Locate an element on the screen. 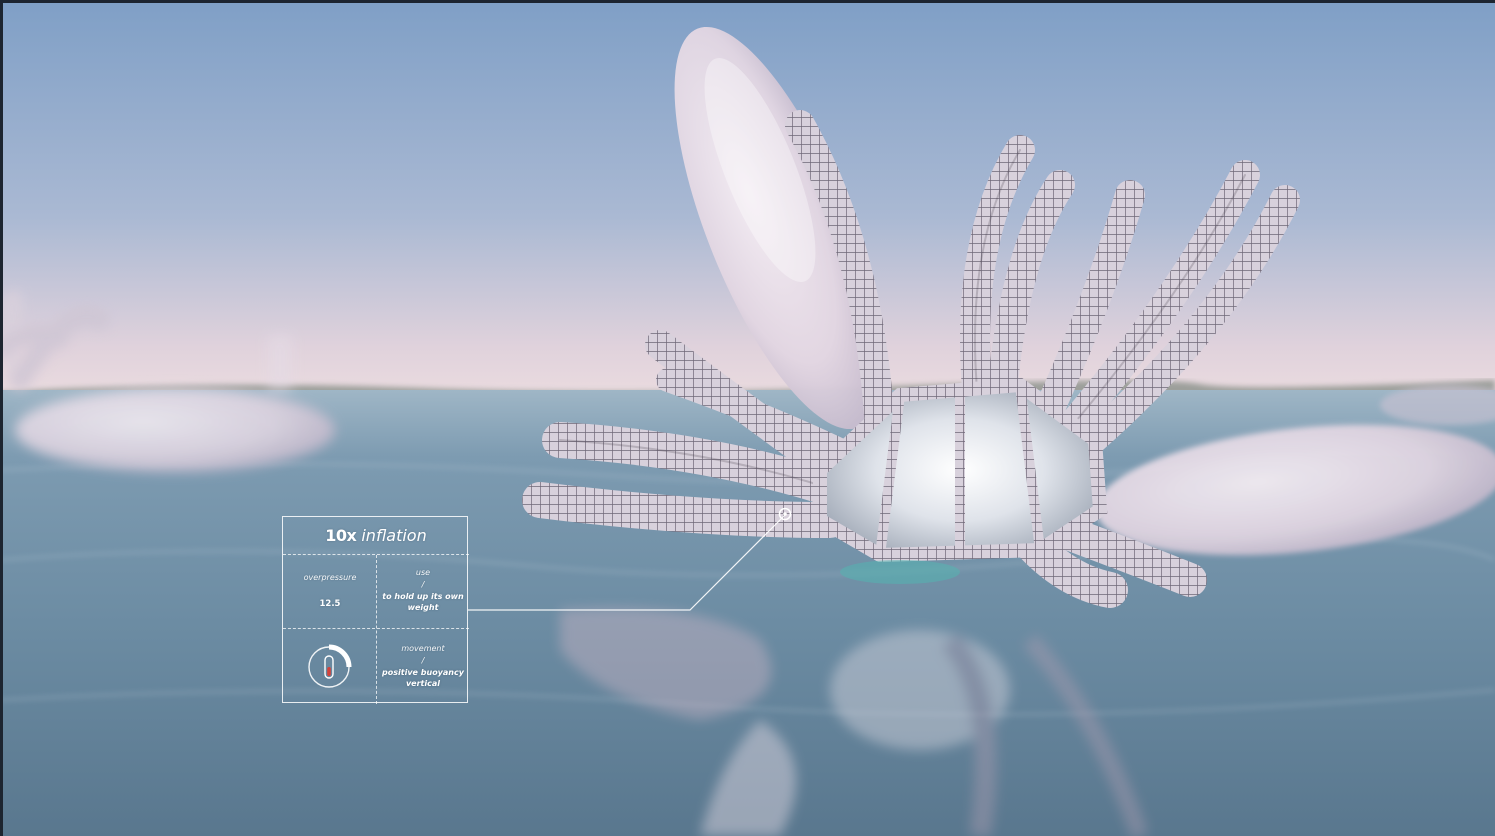 The image size is (1495, 836). inflation-label: inflation is located at coordinates (394, 535).